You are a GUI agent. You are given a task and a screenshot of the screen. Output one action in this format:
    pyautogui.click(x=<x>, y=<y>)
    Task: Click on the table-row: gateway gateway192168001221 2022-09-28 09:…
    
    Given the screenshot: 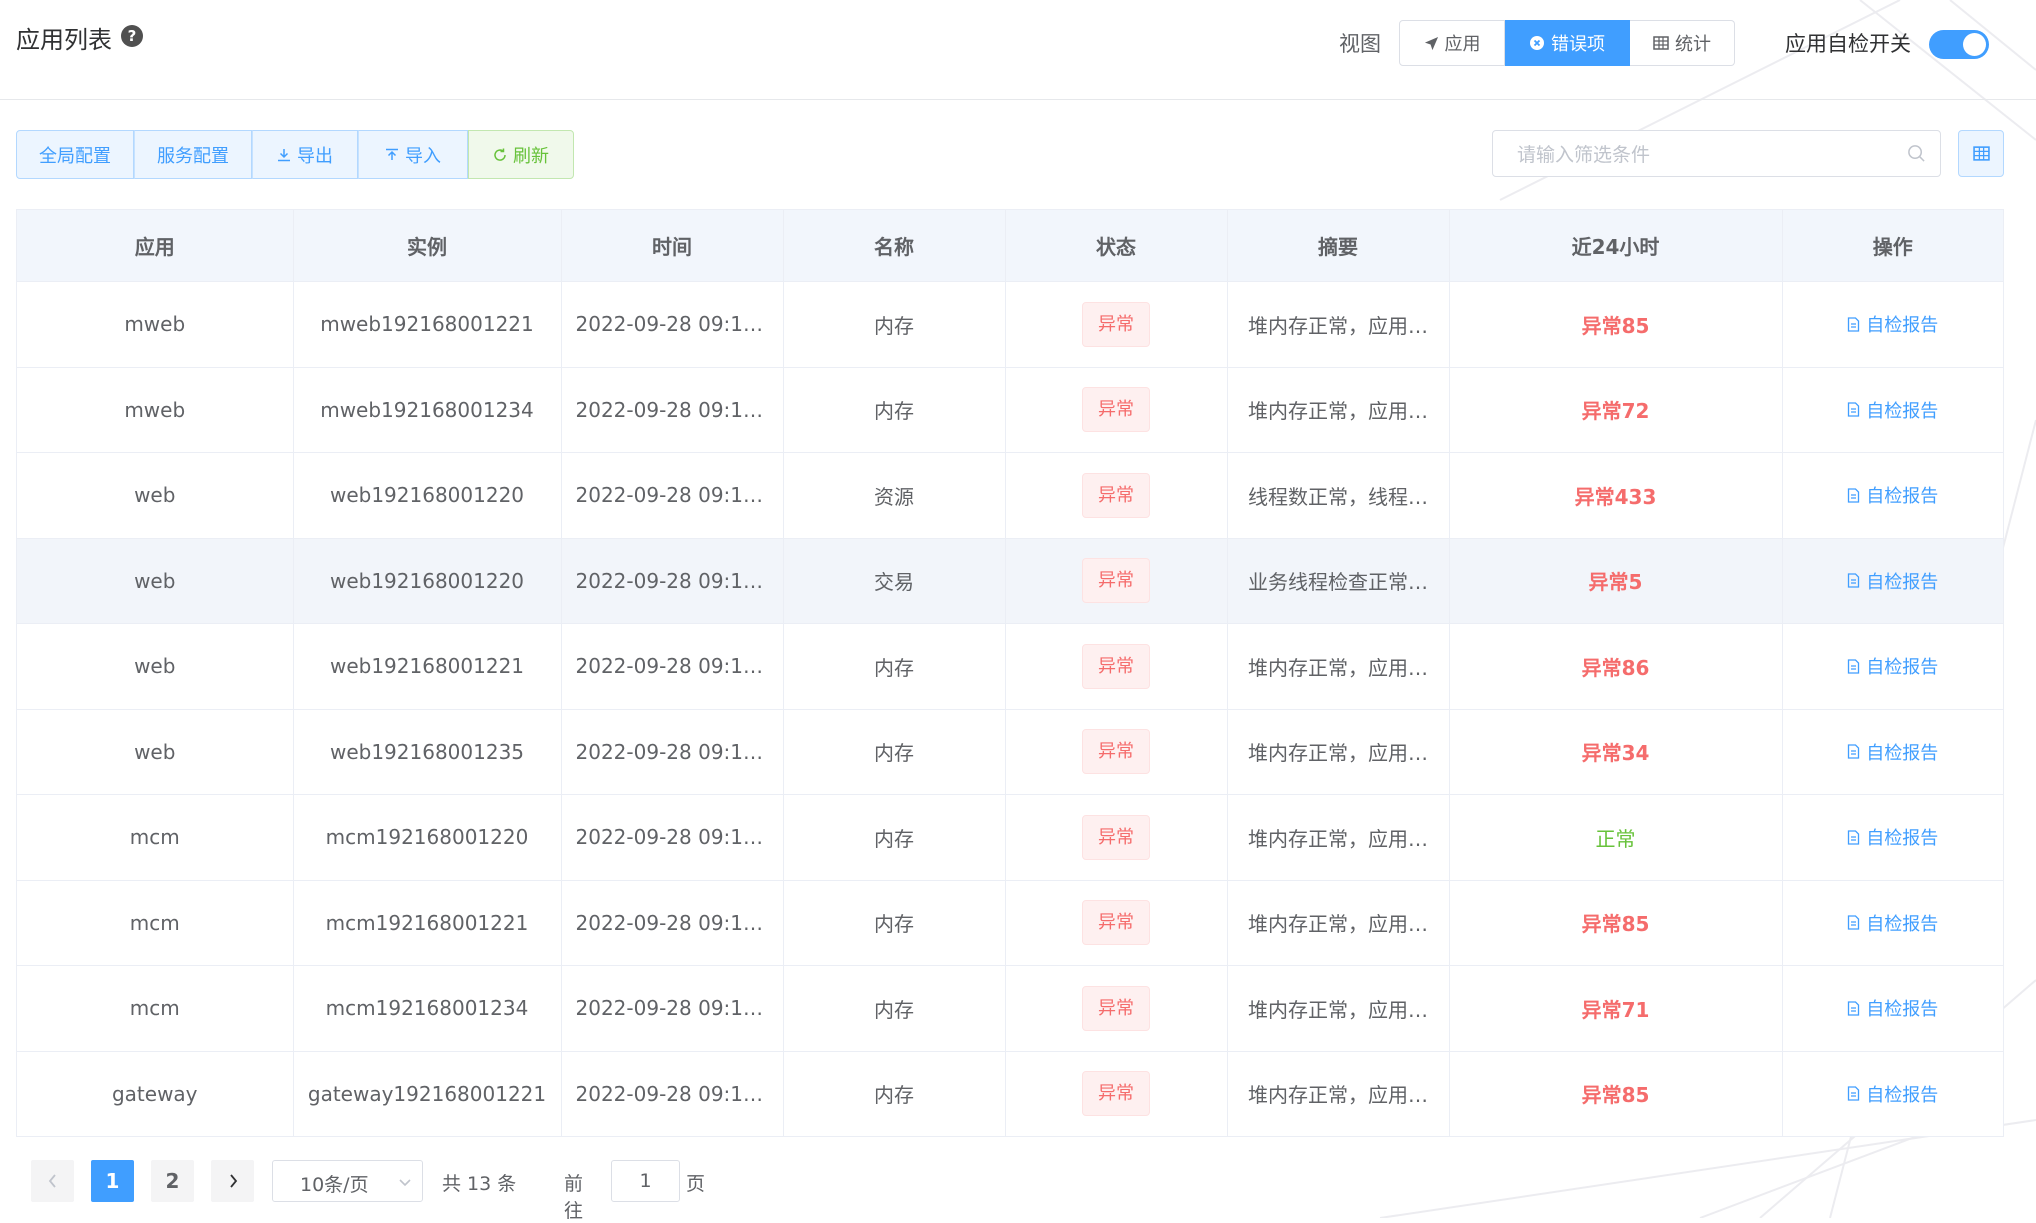 What is the action you would take?
    pyautogui.click(x=1010, y=1093)
    